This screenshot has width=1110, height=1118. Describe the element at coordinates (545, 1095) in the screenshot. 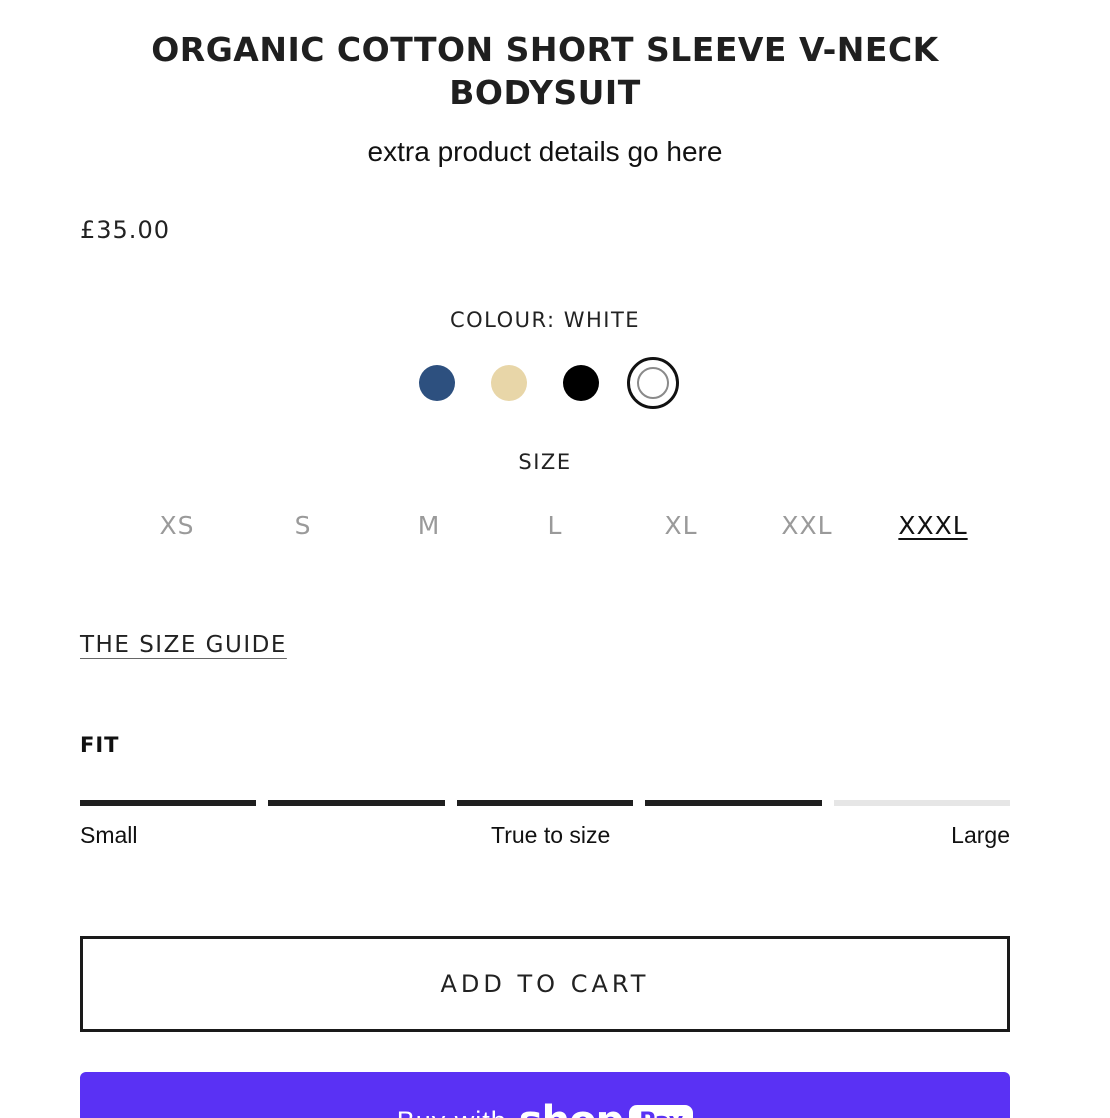

I see `shop-pay-button: Buy with shop Pay` at that location.